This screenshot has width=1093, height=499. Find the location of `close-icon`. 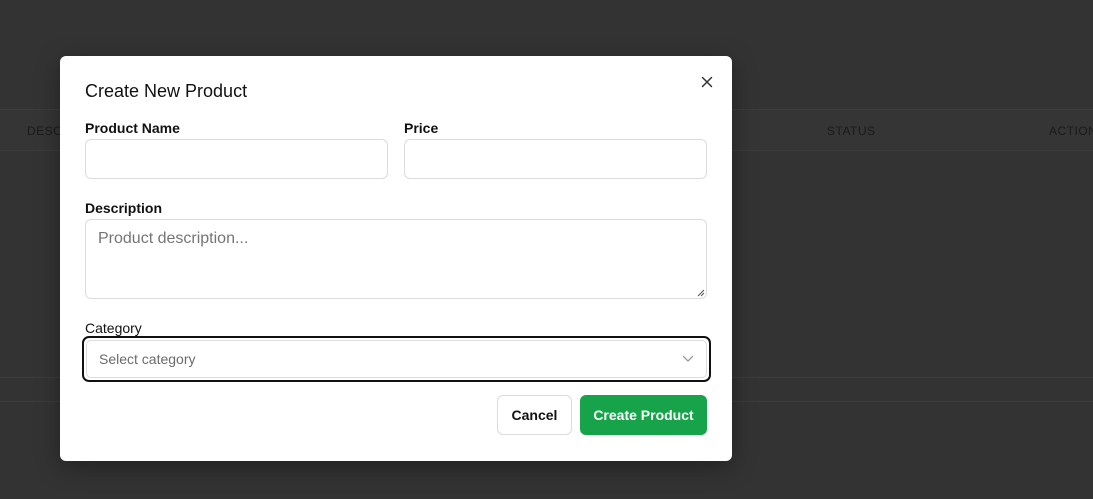

close-icon is located at coordinates (707, 82).